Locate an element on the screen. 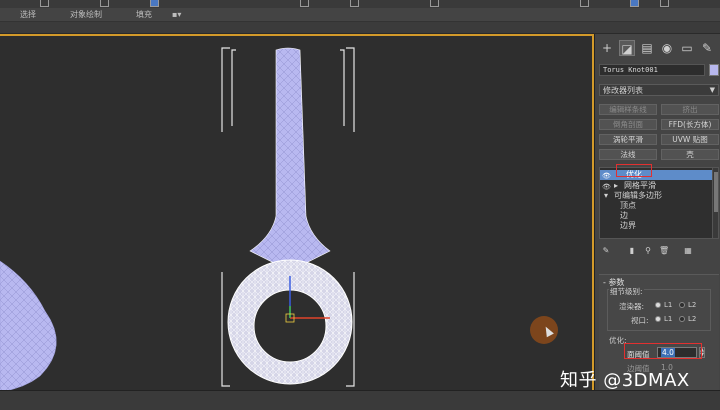  renderer-l2-radio is located at coordinates (682, 305).